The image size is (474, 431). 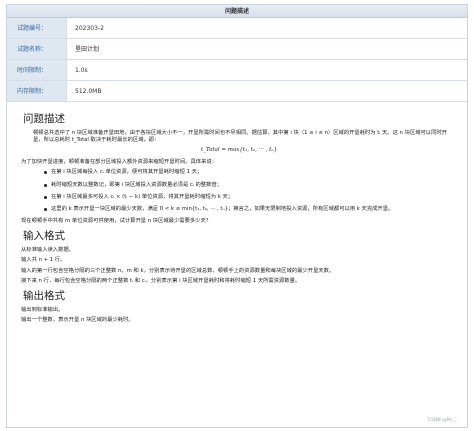 What do you see at coordinates (87, 49) in the screenshot?
I see `info-value-name: 垦田计划` at bounding box center [87, 49].